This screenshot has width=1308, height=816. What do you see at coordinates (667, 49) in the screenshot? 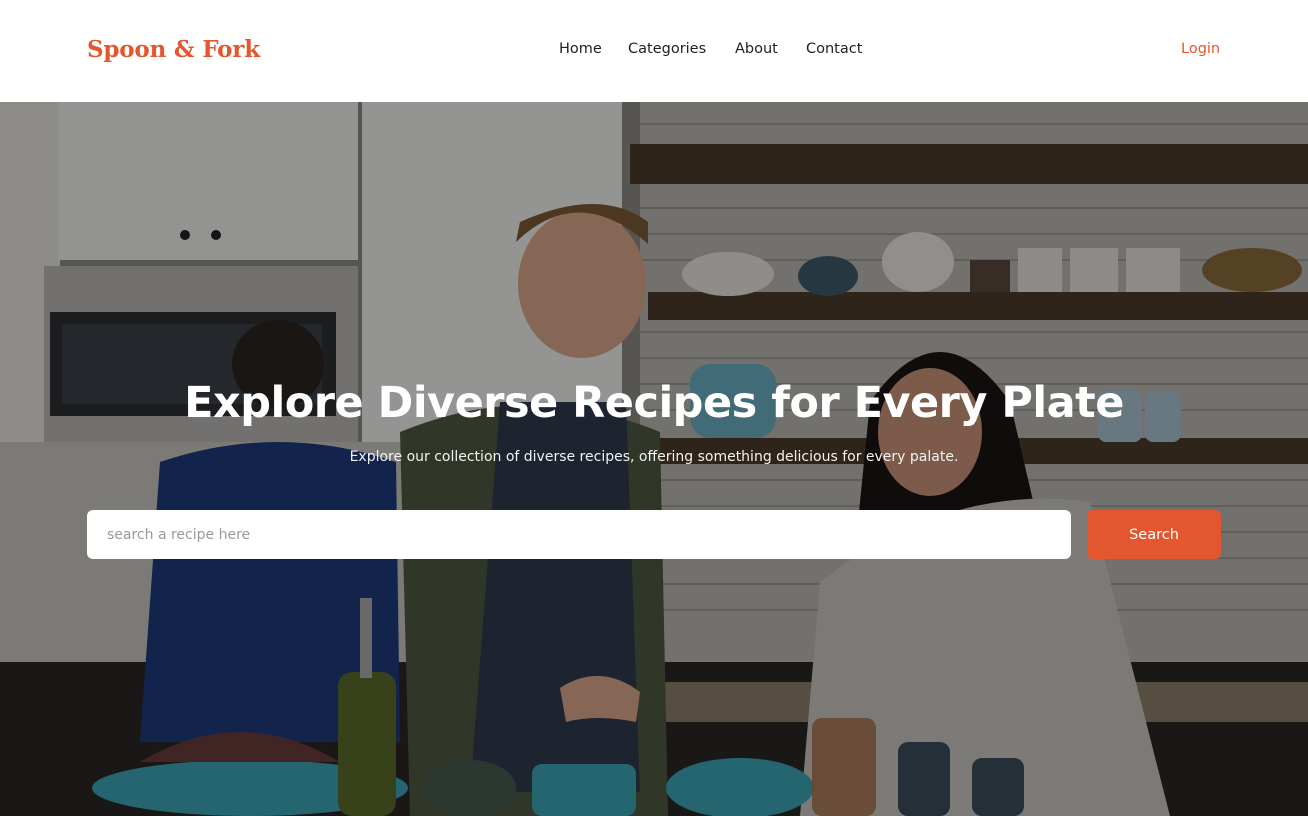
I see `nav-link-categories: Categories` at bounding box center [667, 49].